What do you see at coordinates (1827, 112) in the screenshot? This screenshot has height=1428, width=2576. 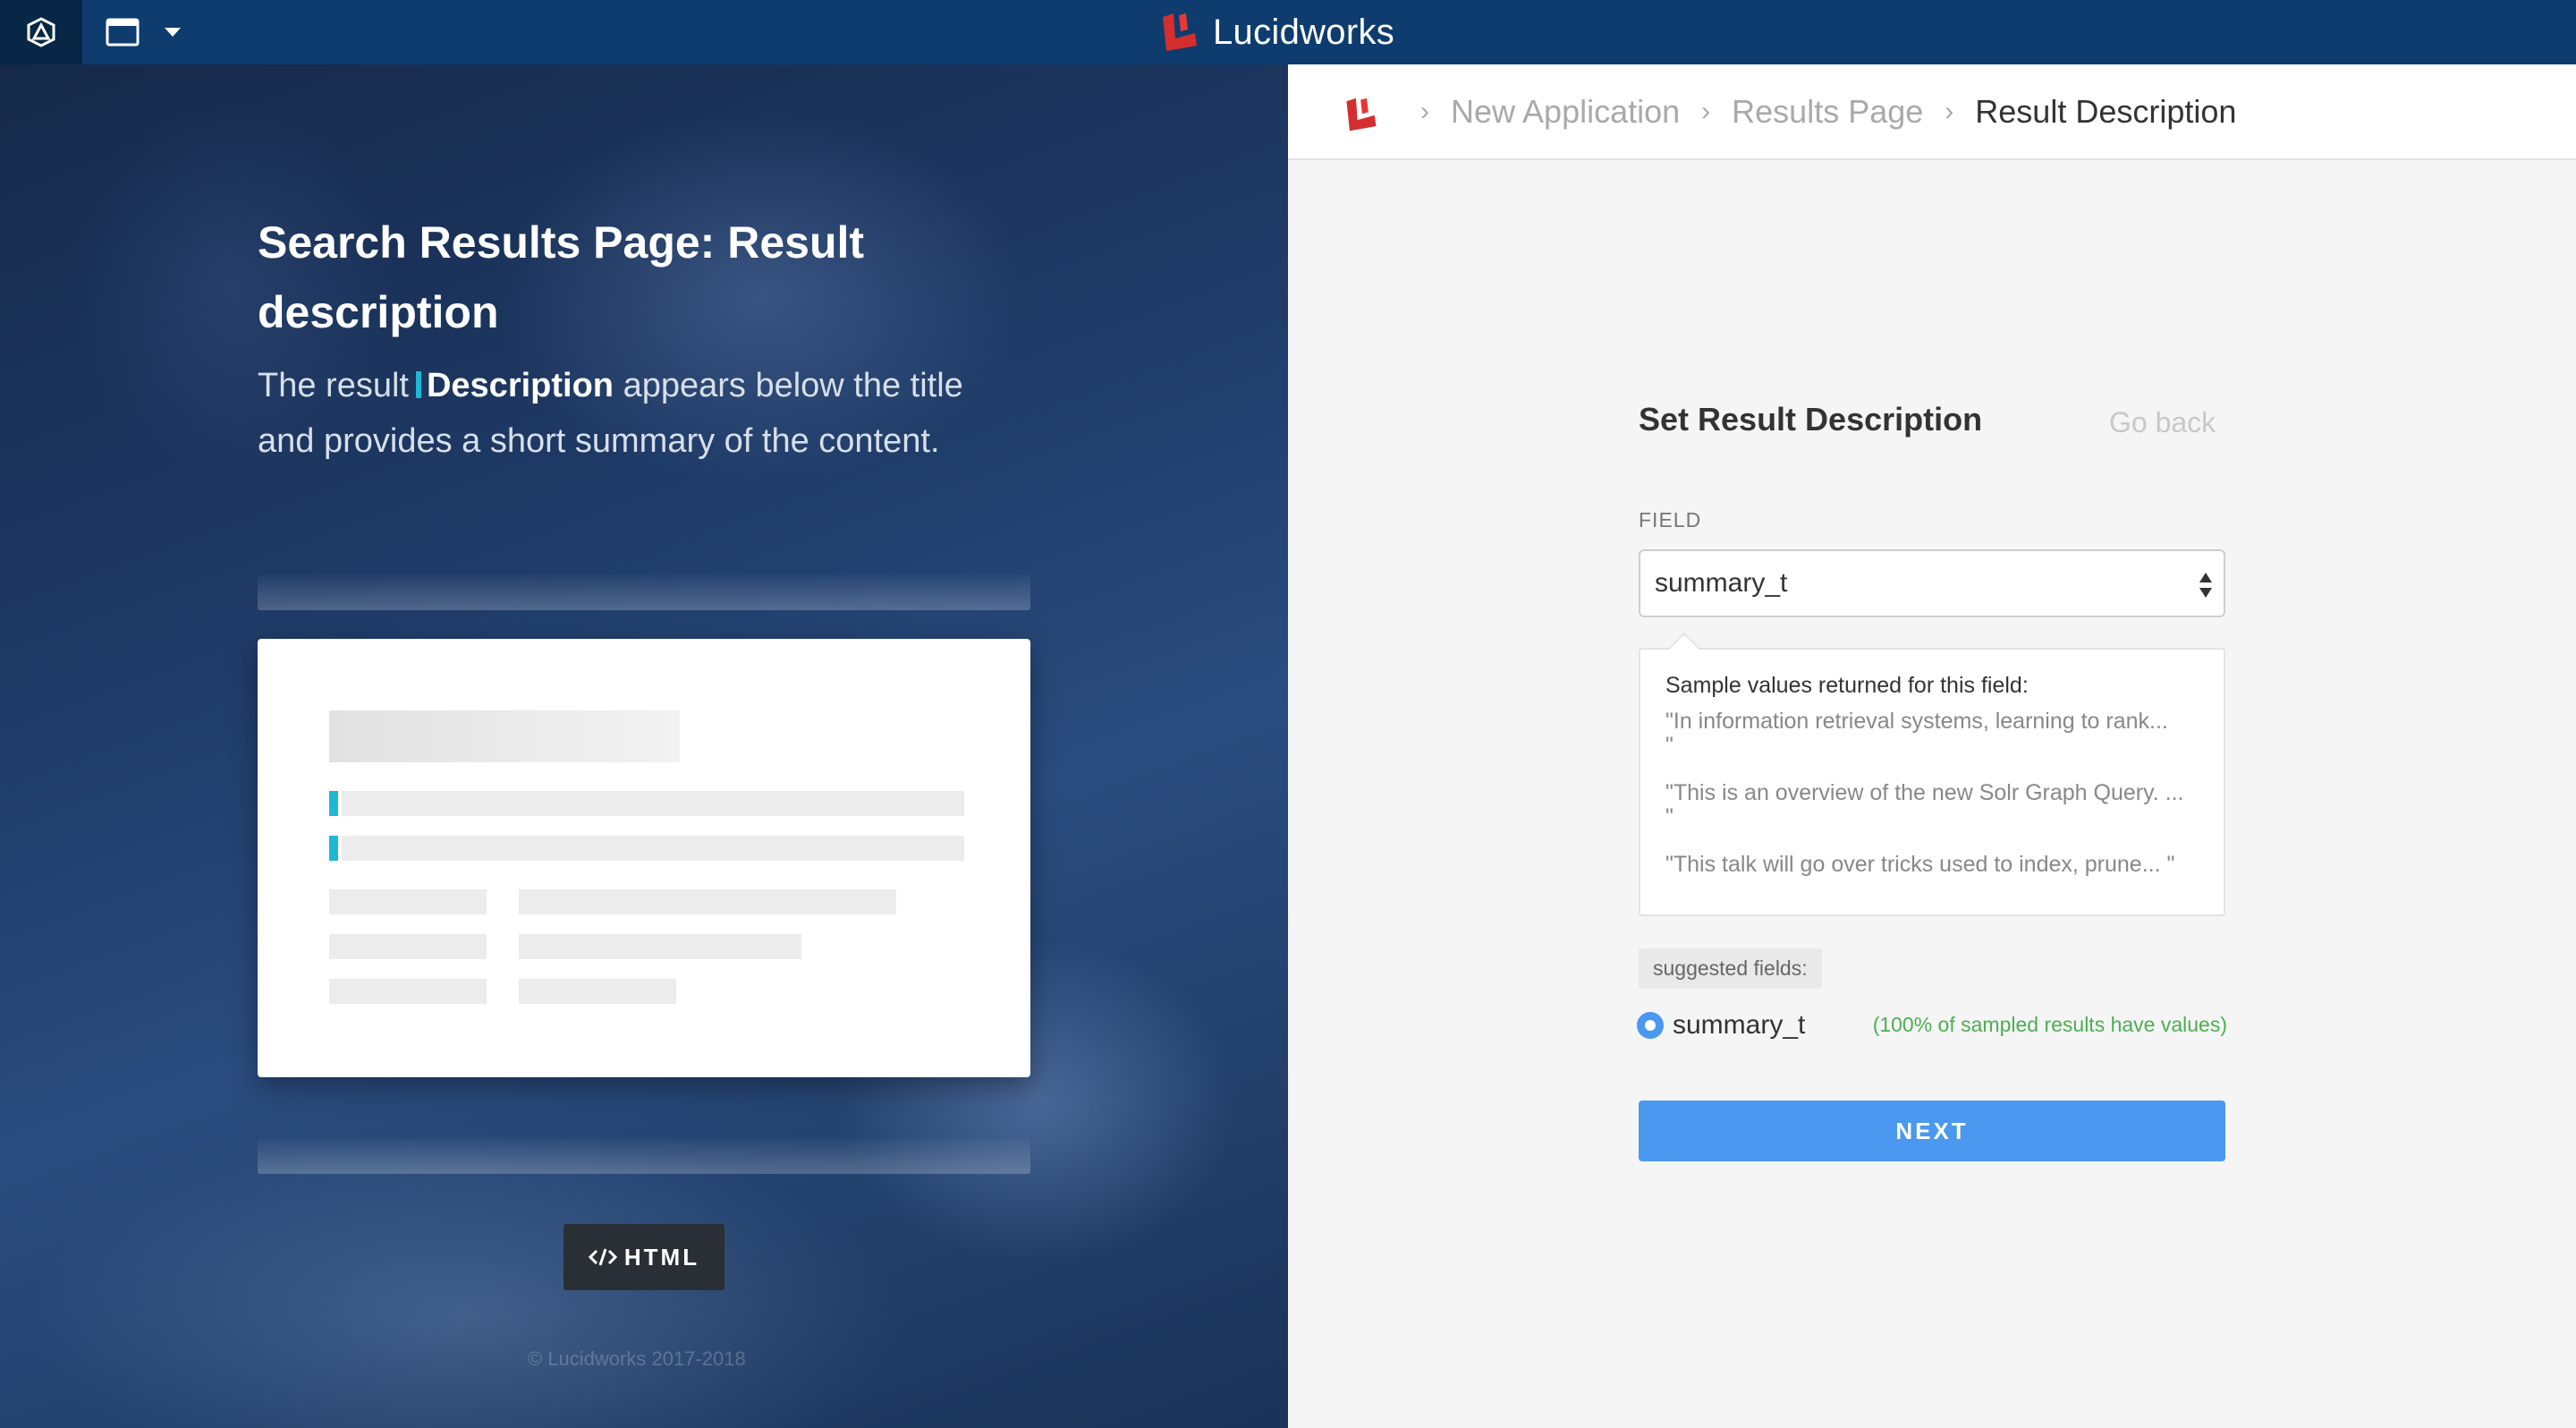 I see `breadcrumb-results-page: Results Page` at bounding box center [1827, 112].